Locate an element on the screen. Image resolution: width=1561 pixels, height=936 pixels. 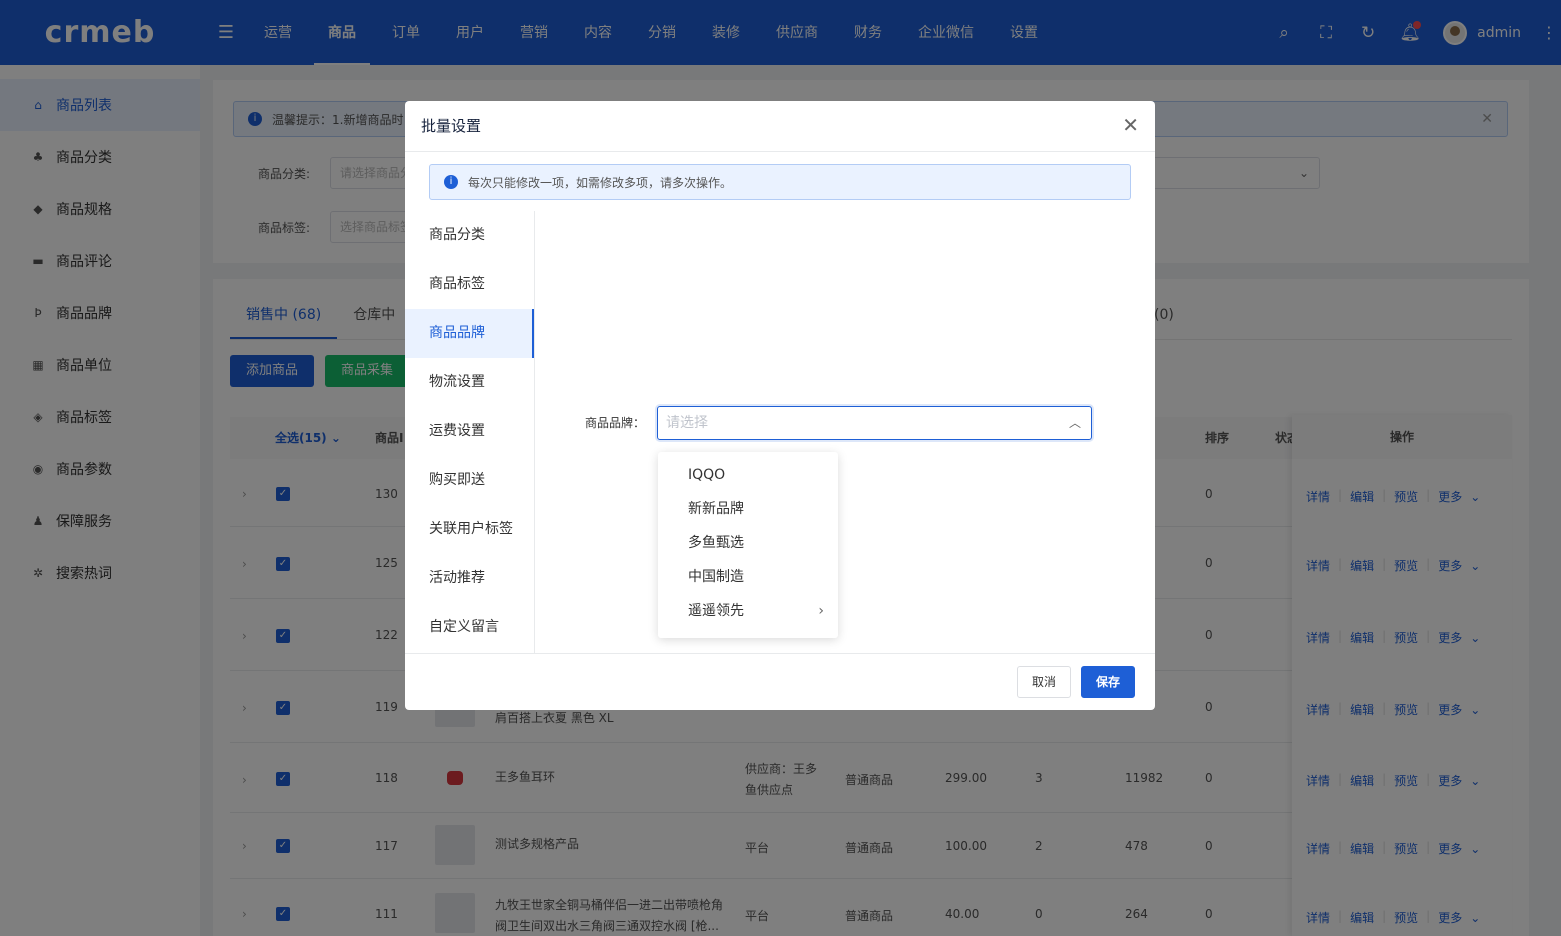
save-button: 保存 is located at coordinates (1108, 682).